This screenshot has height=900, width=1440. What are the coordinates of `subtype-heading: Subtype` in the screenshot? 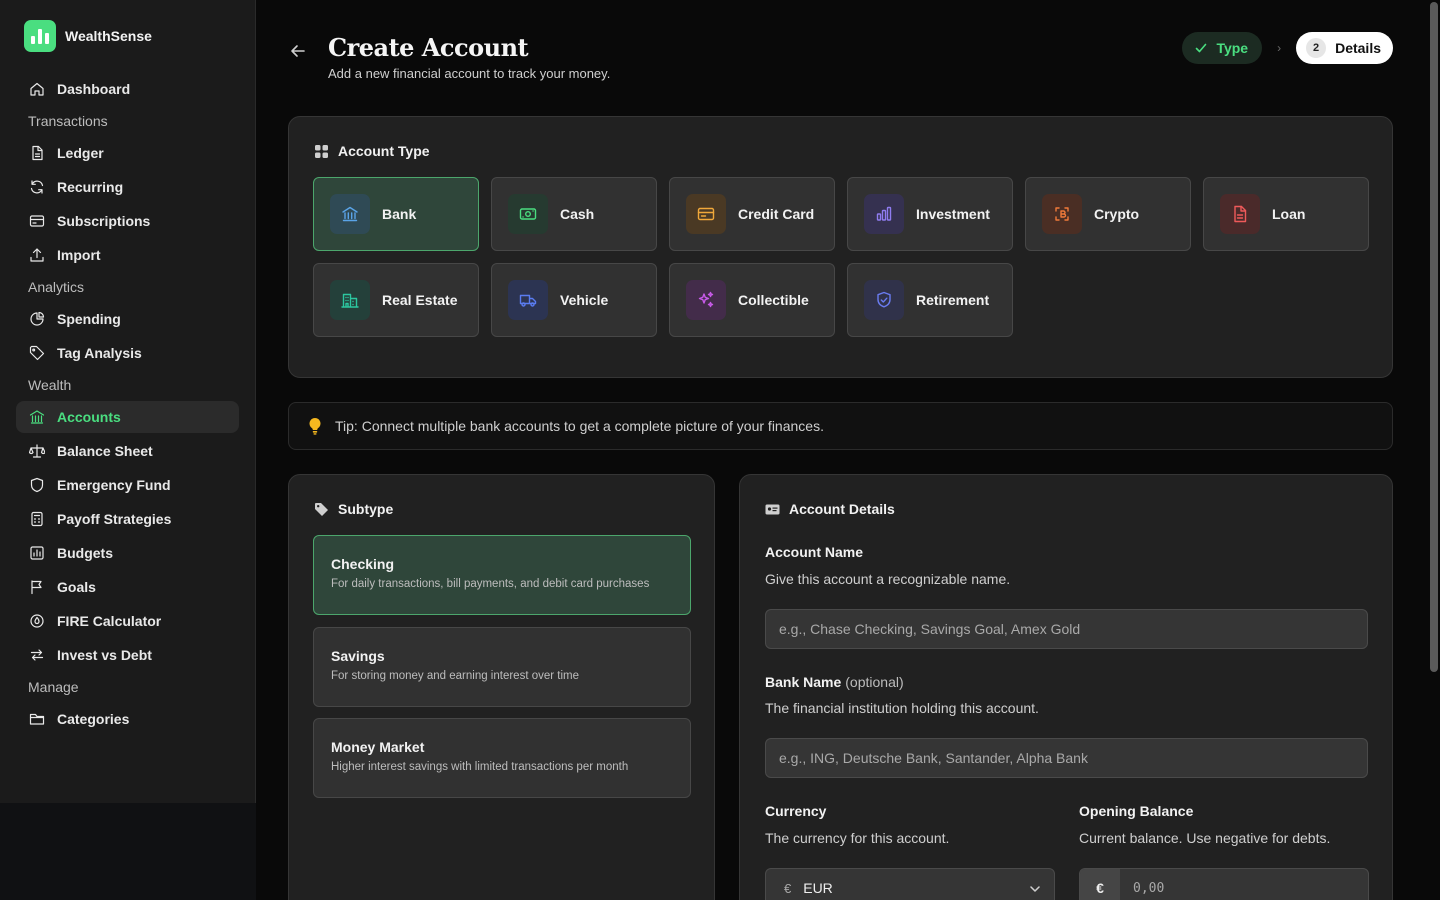 It's located at (353, 509).